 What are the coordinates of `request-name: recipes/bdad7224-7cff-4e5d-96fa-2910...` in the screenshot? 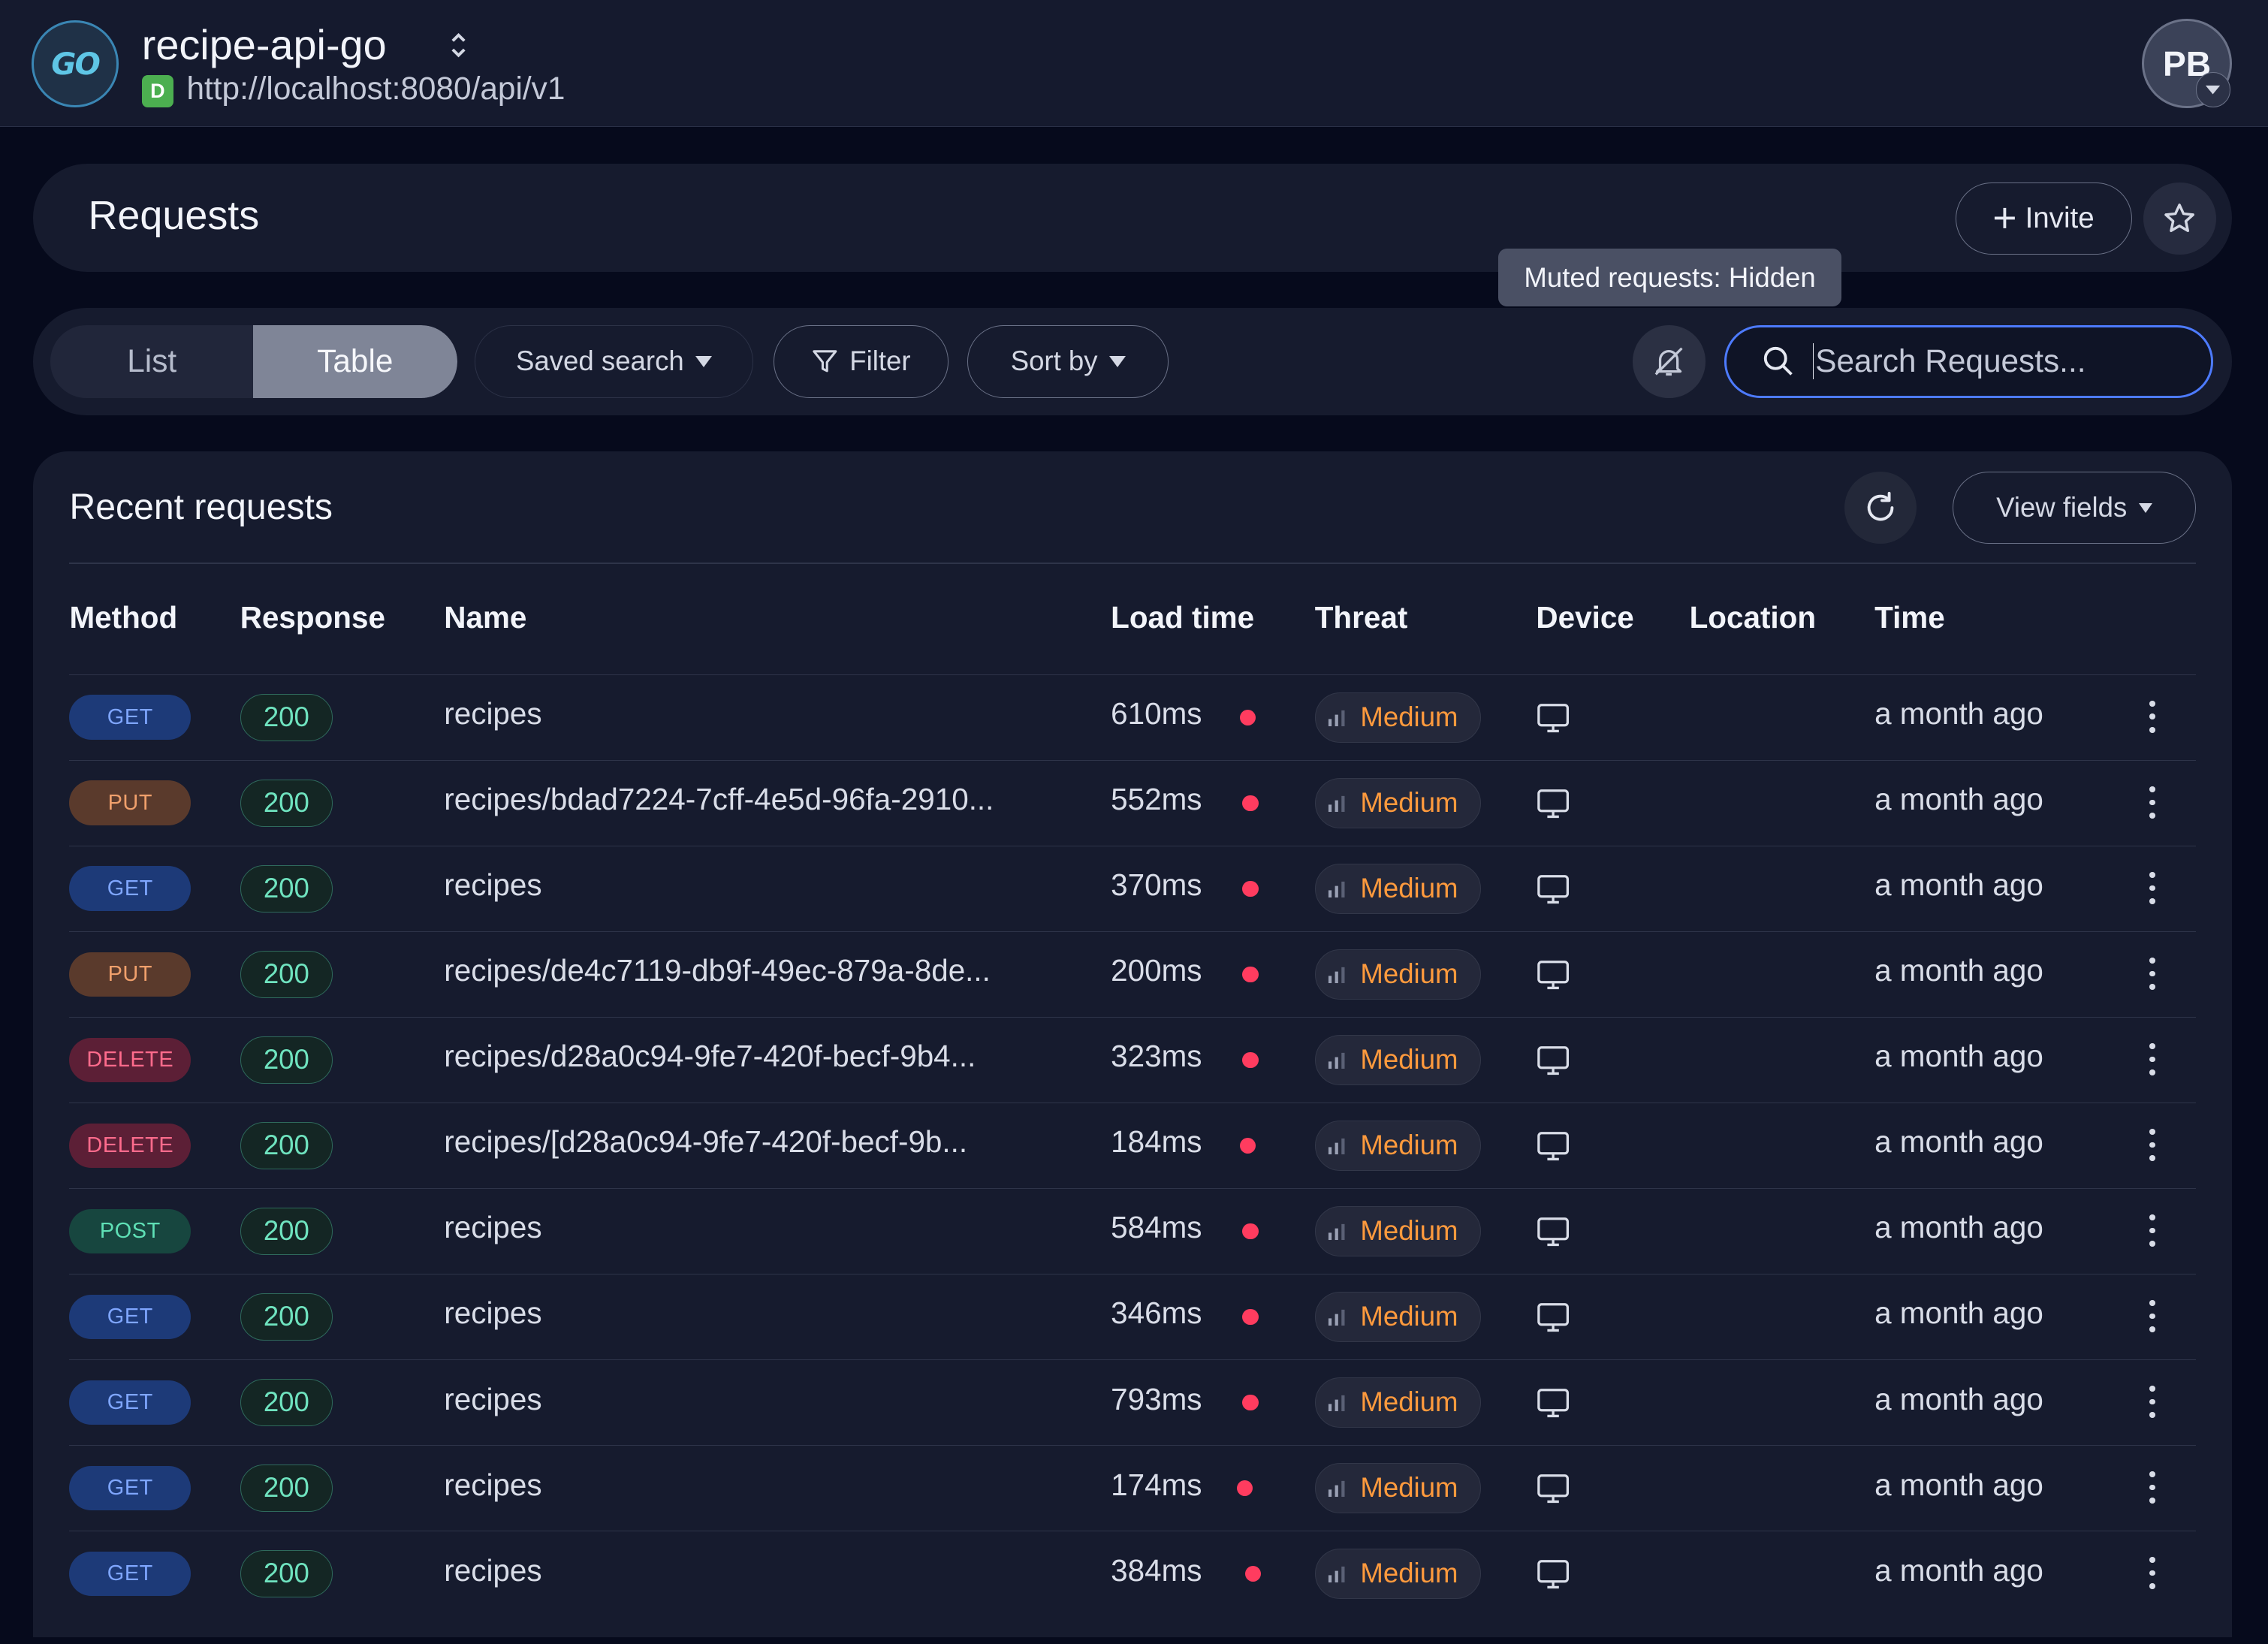 It's located at (719, 800).